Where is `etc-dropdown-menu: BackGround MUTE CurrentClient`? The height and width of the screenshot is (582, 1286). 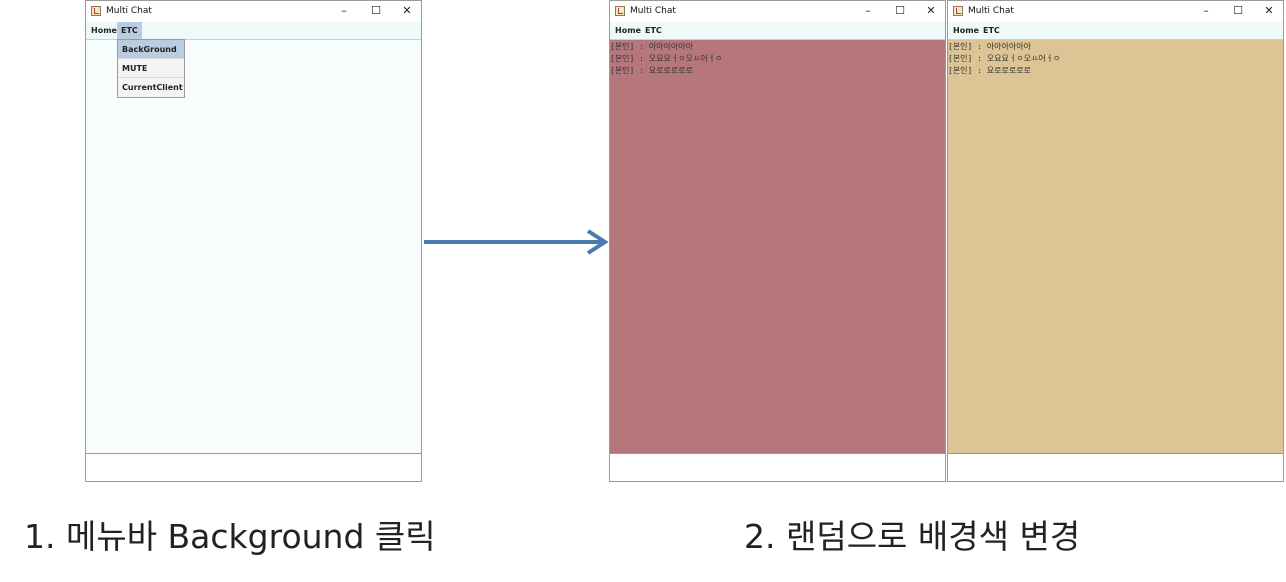
etc-dropdown-menu: BackGround MUTE CurrentClient is located at coordinates (151, 68).